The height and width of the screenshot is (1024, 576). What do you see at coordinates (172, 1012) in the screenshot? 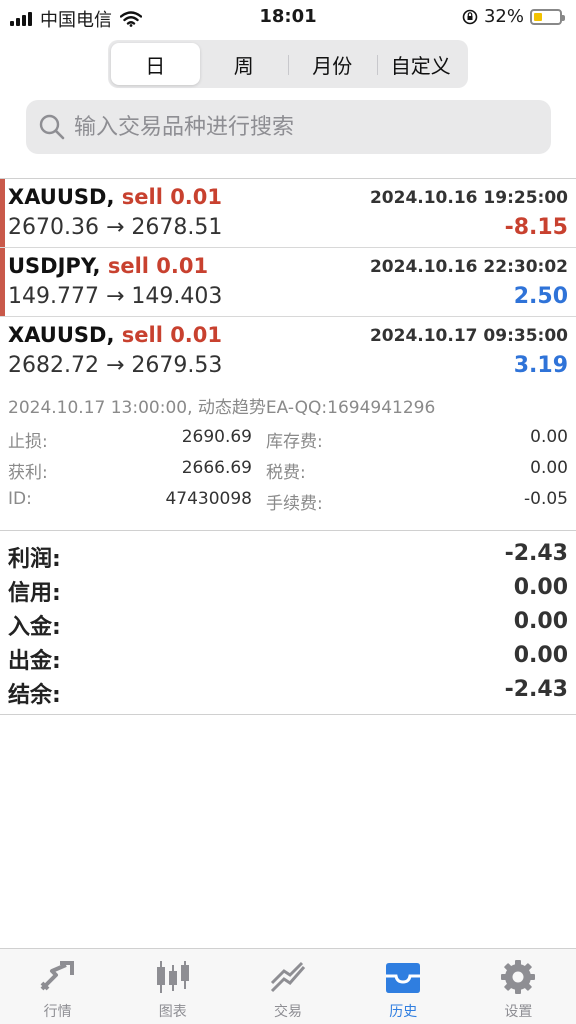
I see `tab-label: 图表` at bounding box center [172, 1012].